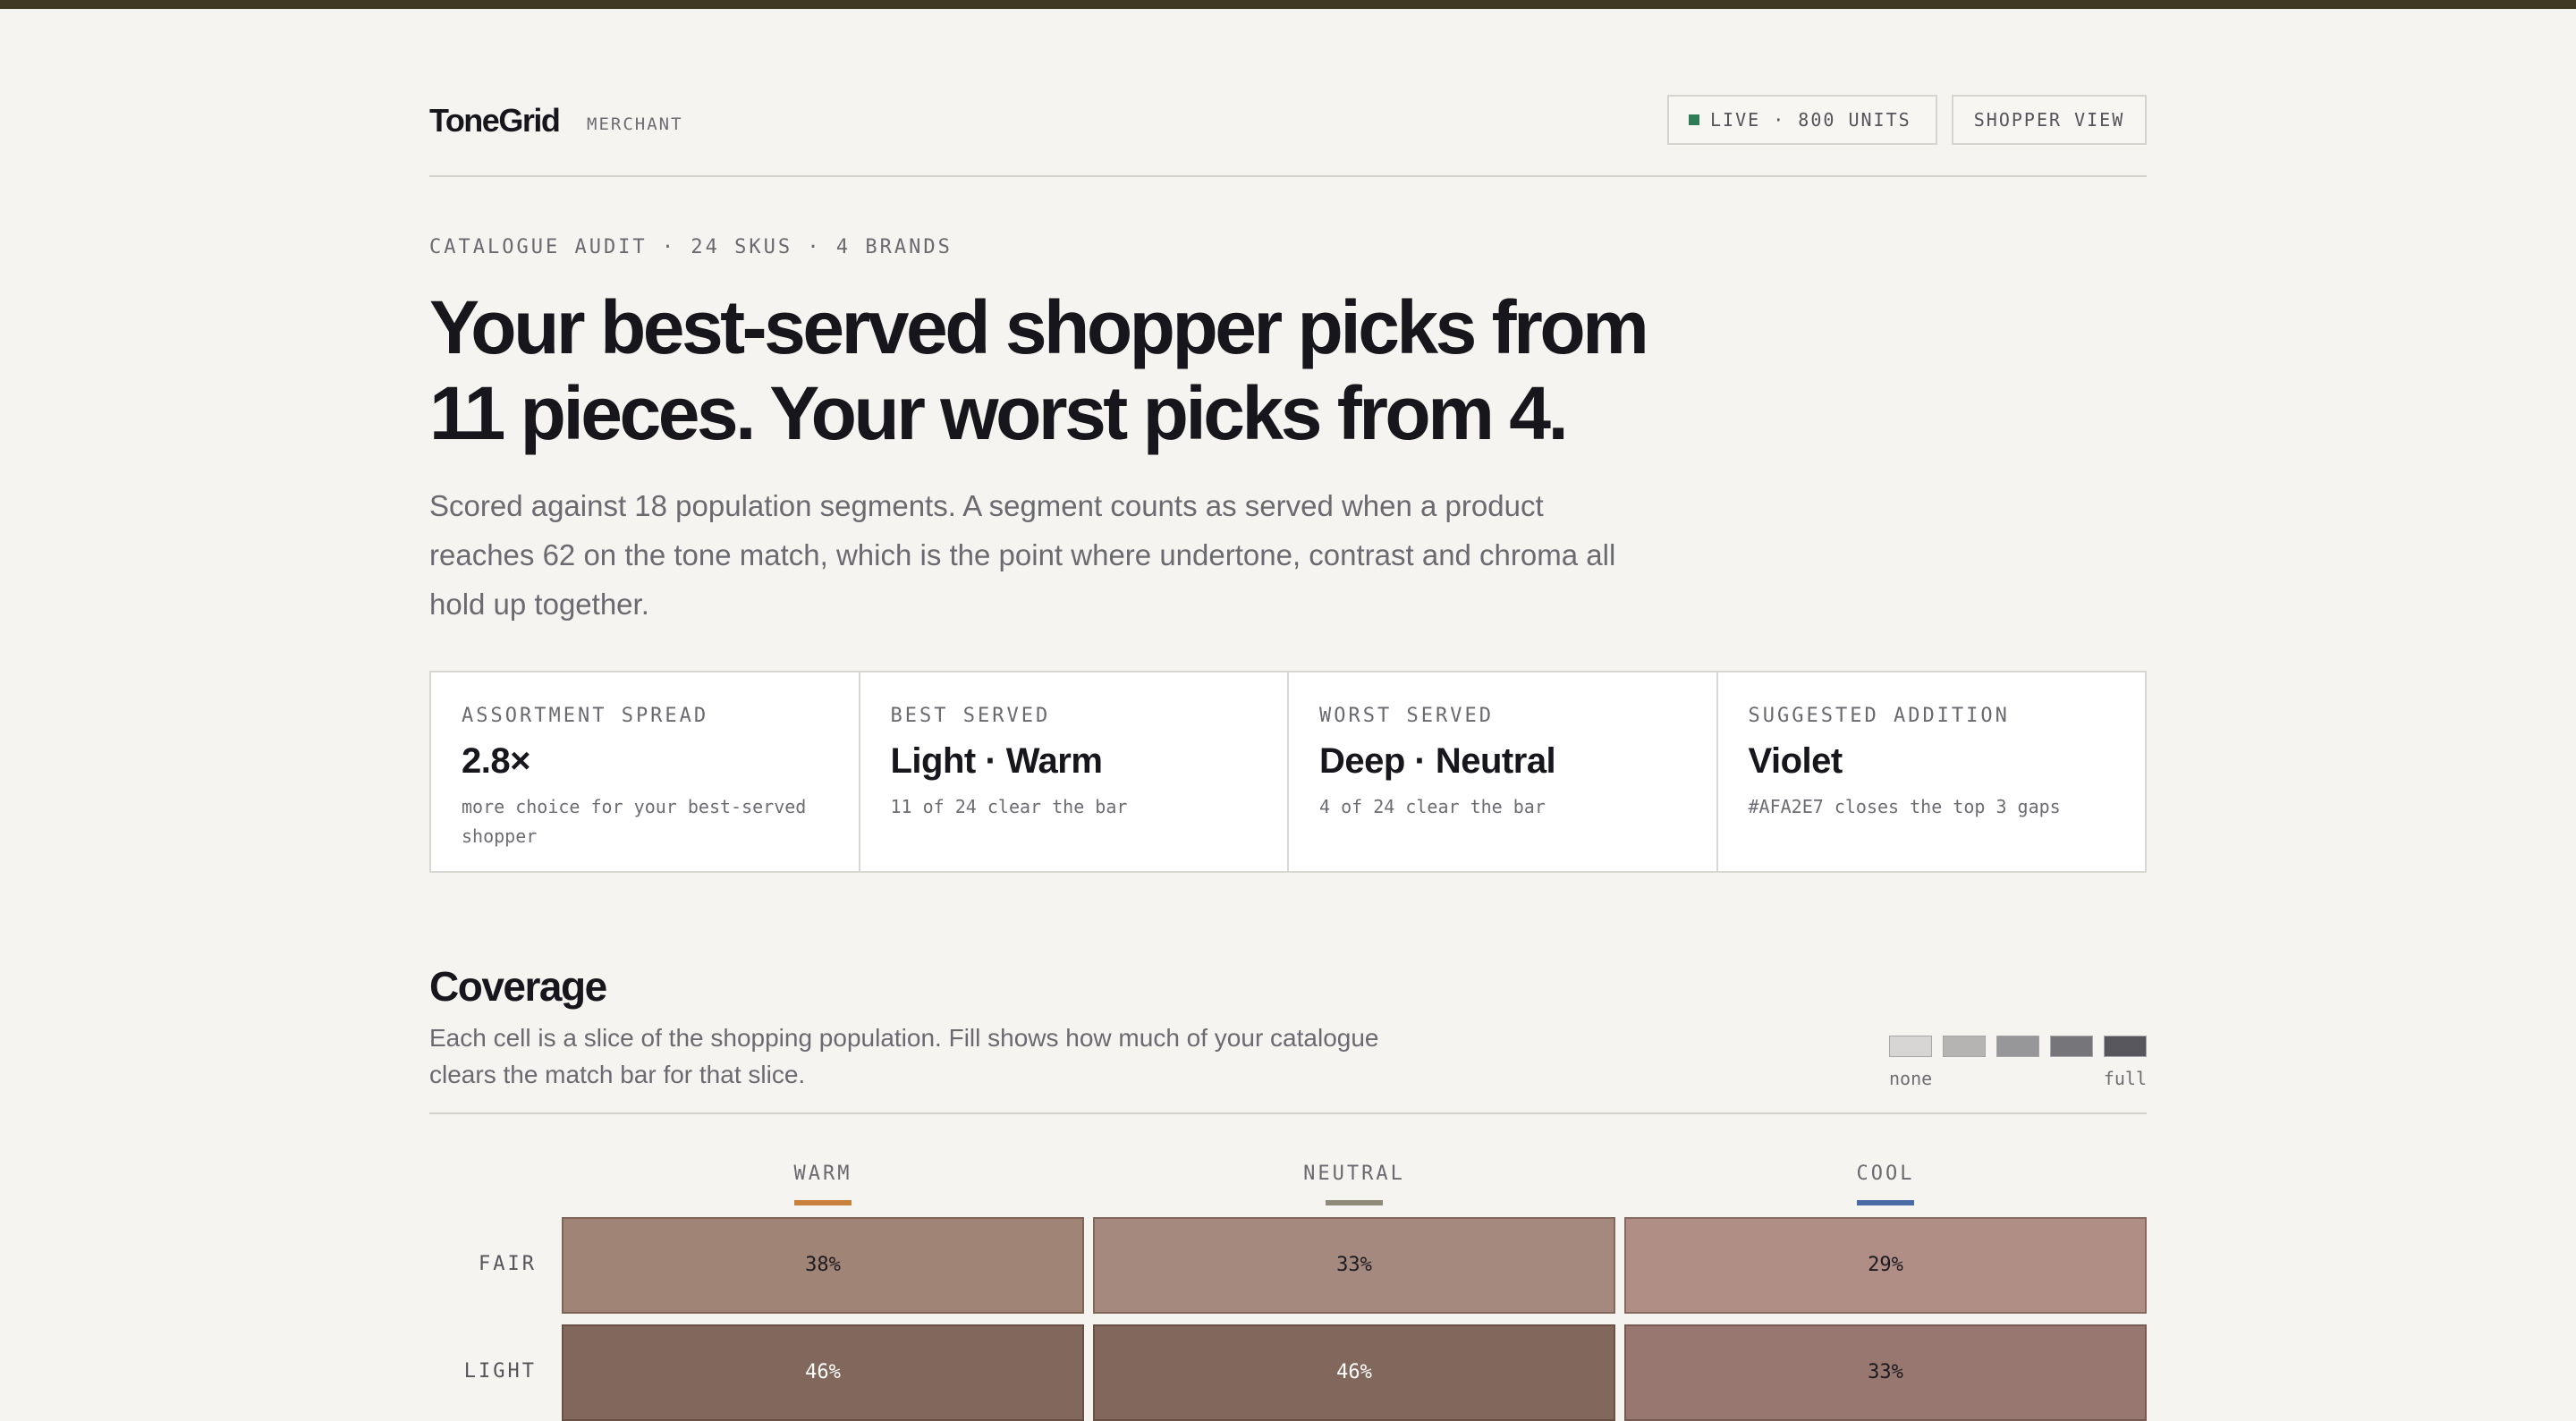 Image resolution: width=2576 pixels, height=1421 pixels. I want to click on legend-low-label: none, so click(1911, 1078).